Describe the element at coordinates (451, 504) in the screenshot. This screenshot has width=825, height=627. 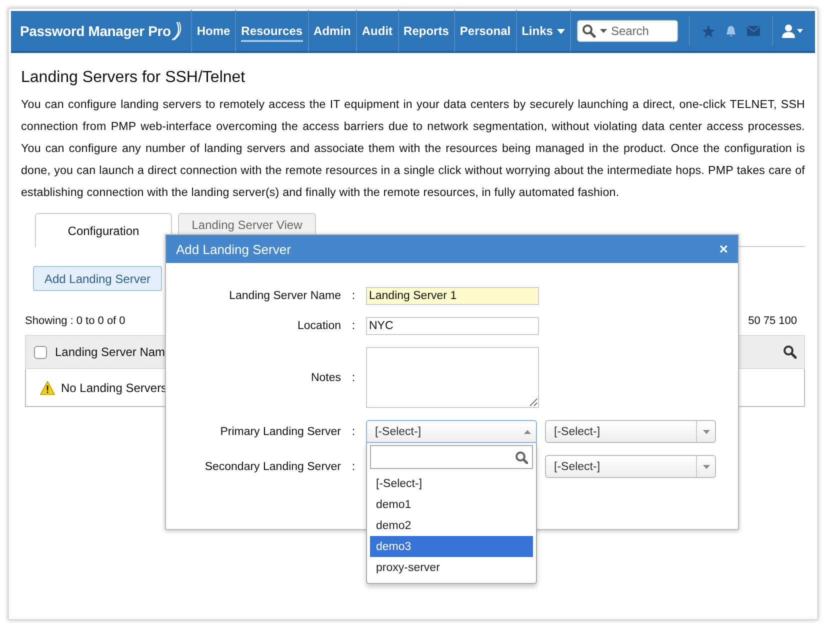
I see `dropdown-option: demo1` at that location.